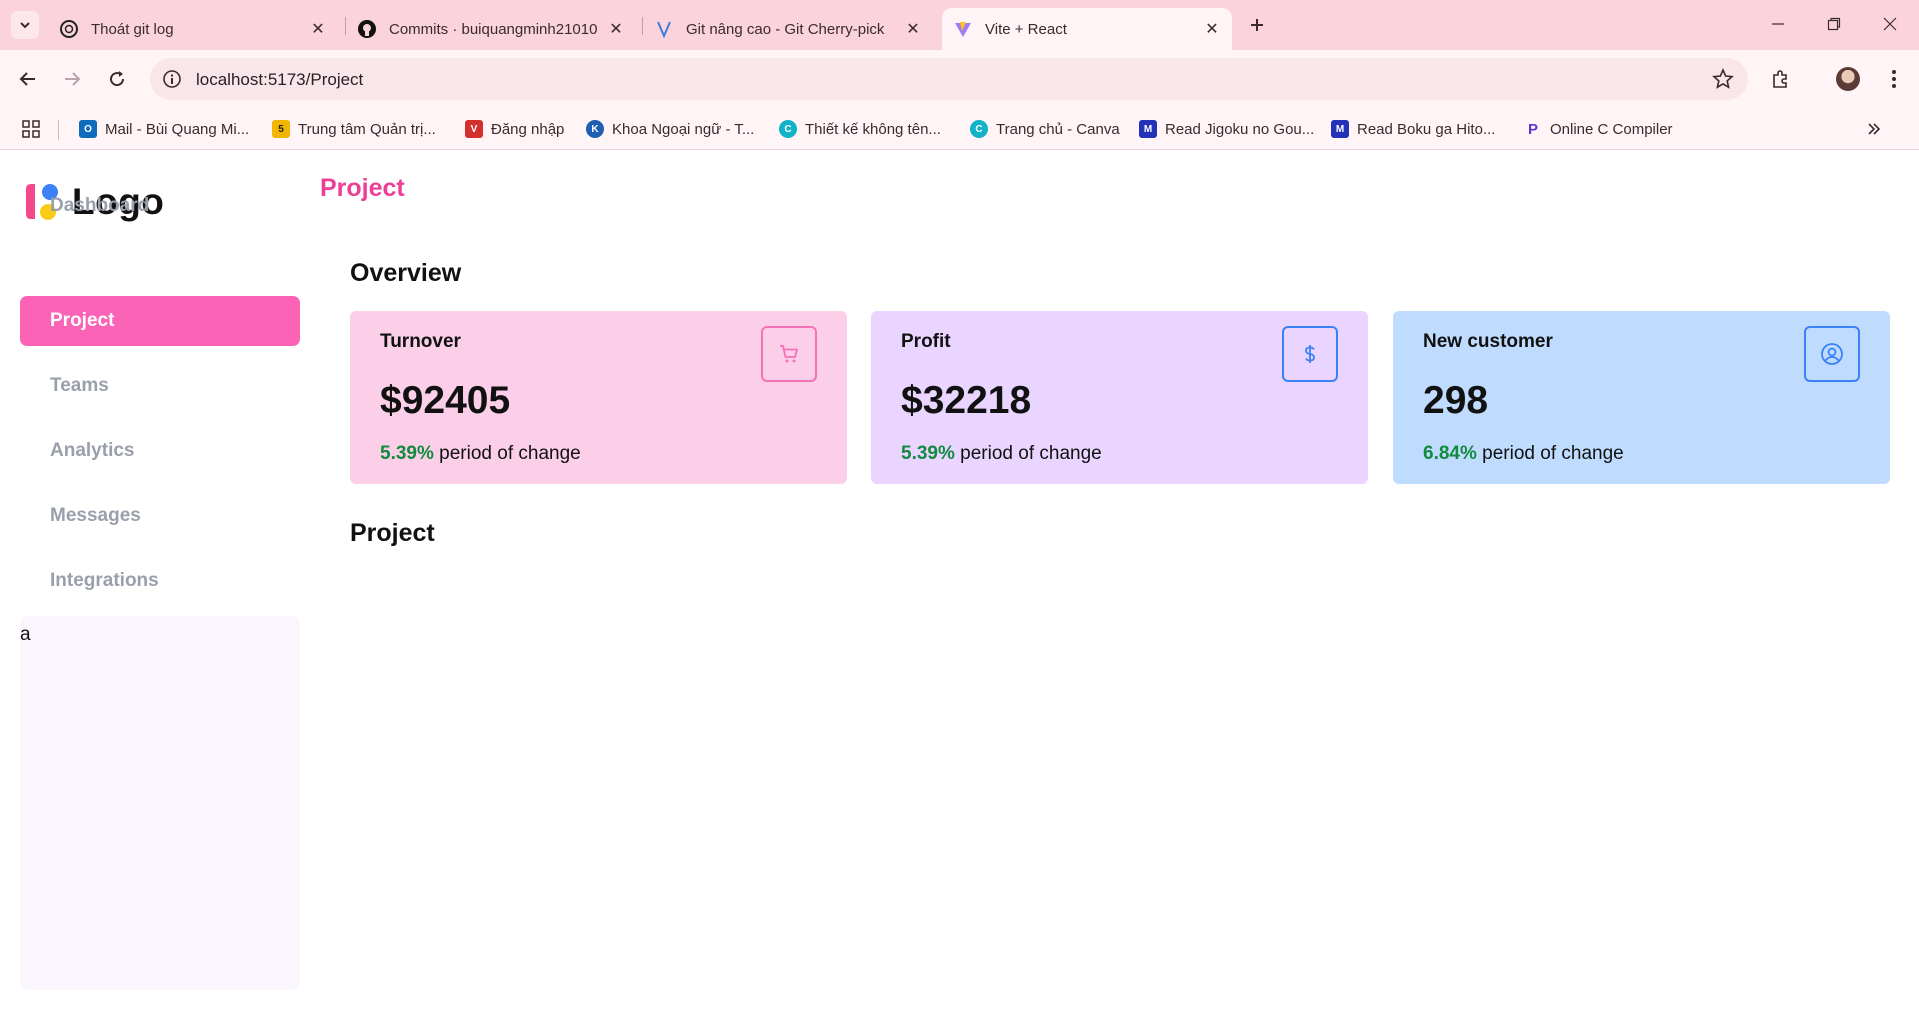 Image resolution: width=1919 pixels, height=1016 pixels. Describe the element at coordinates (367, 29) in the screenshot. I see `github-icon` at that location.